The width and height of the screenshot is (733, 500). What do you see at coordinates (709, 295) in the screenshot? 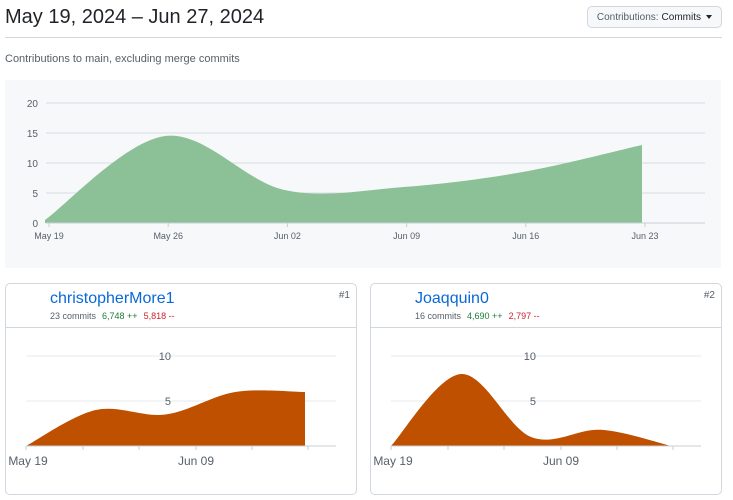
I see `contributor-rank: #2` at bounding box center [709, 295].